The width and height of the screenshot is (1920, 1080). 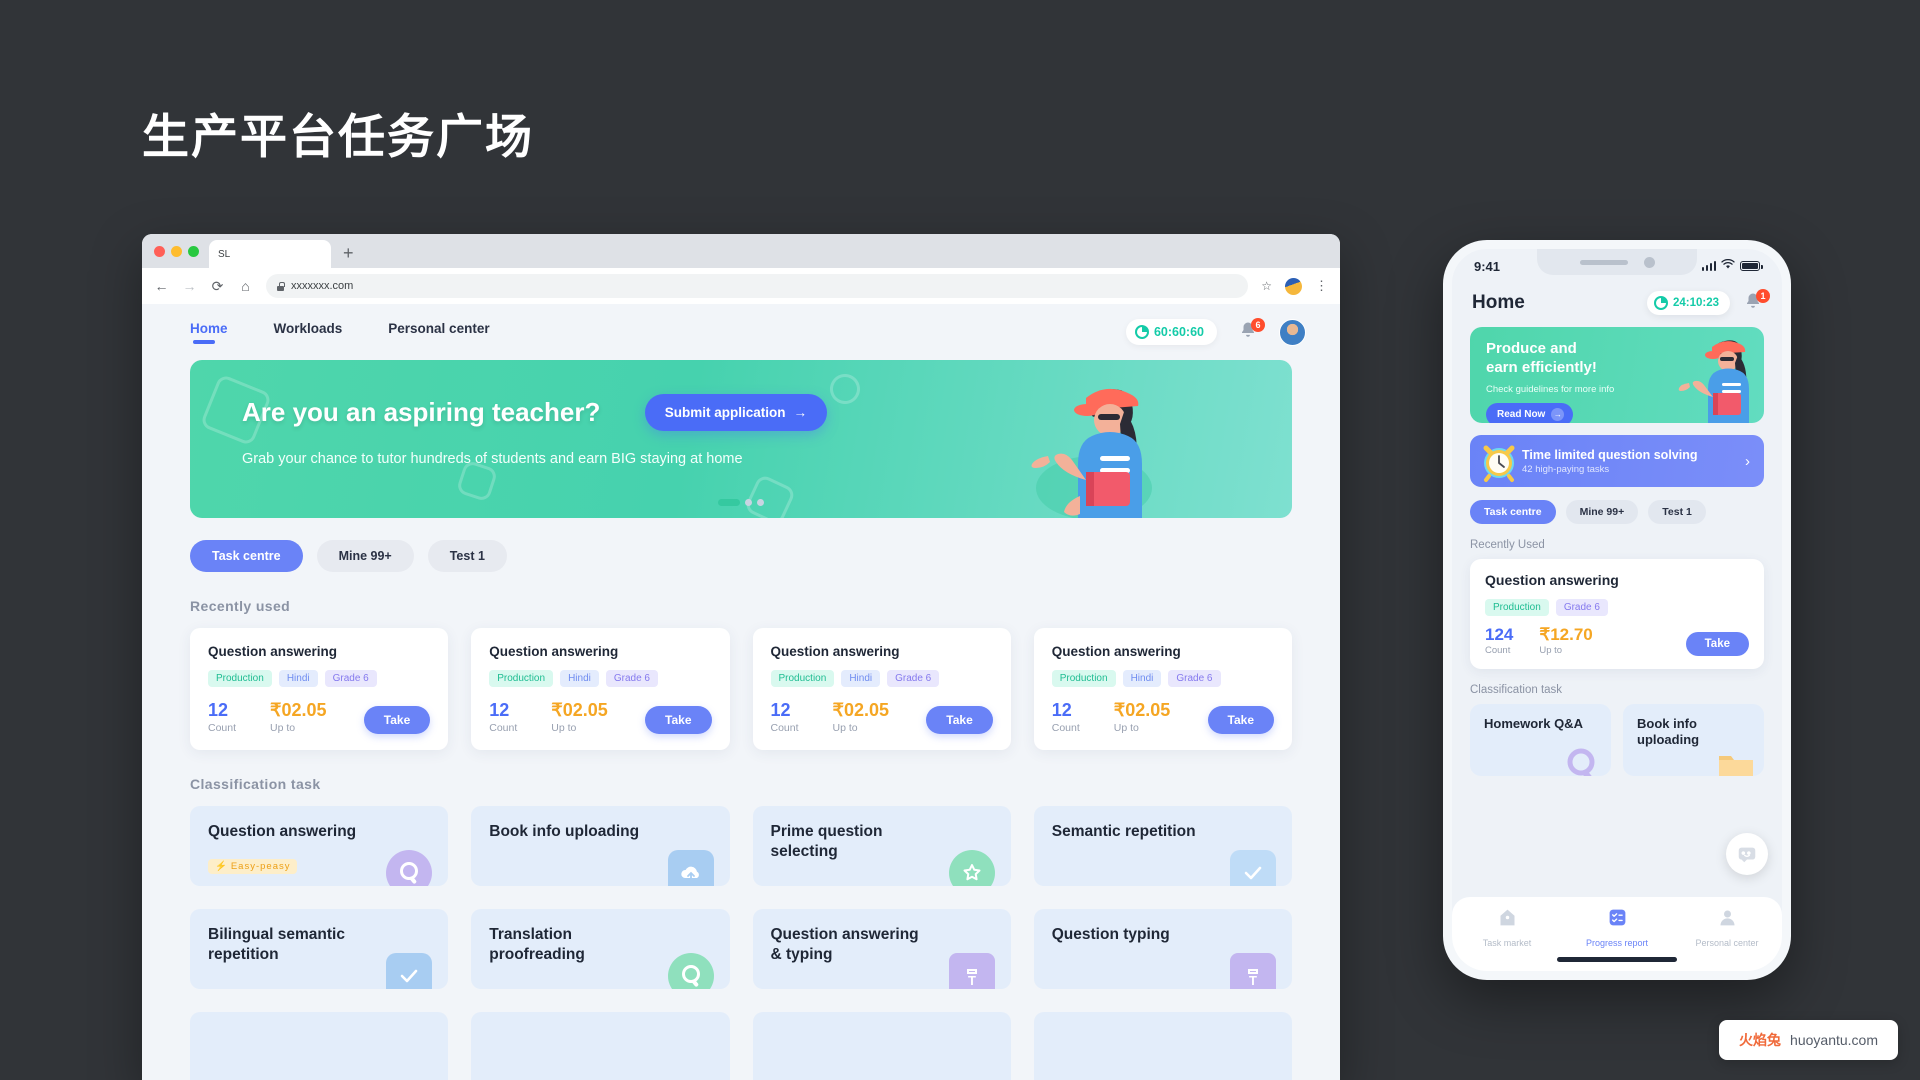 I want to click on close-window-button, so click(x=159, y=251).